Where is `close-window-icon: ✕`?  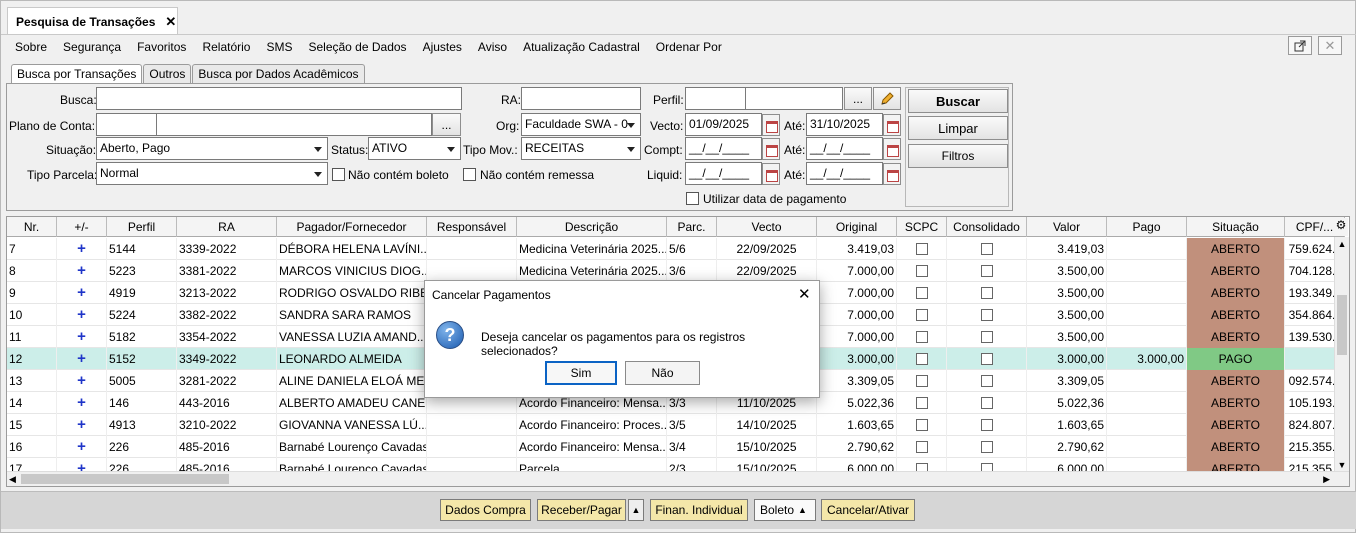
close-window-icon: ✕ is located at coordinates (1330, 45).